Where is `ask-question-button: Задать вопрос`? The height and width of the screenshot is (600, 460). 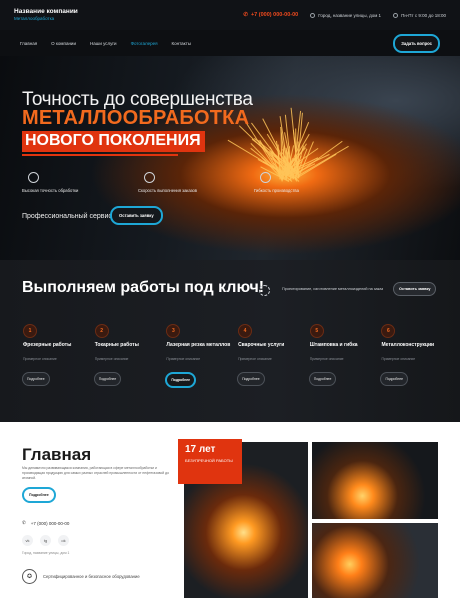
ask-question-button: Задать вопрос is located at coordinates (416, 43).